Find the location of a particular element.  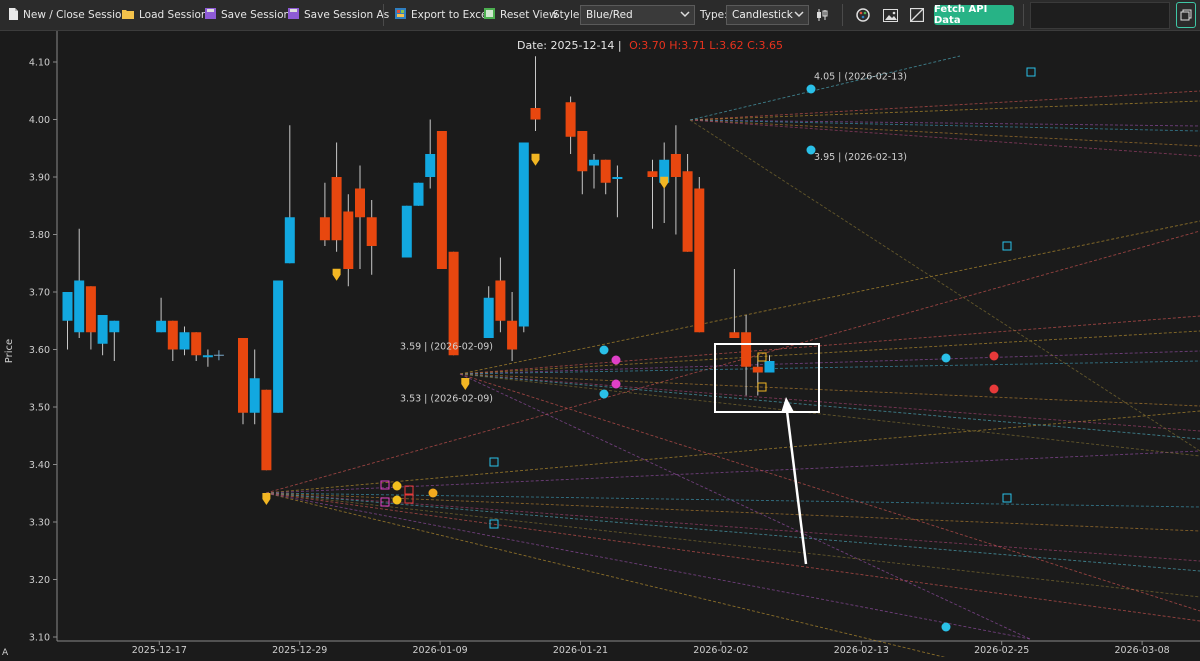

excel-icon is located at coordinates (400, 15).